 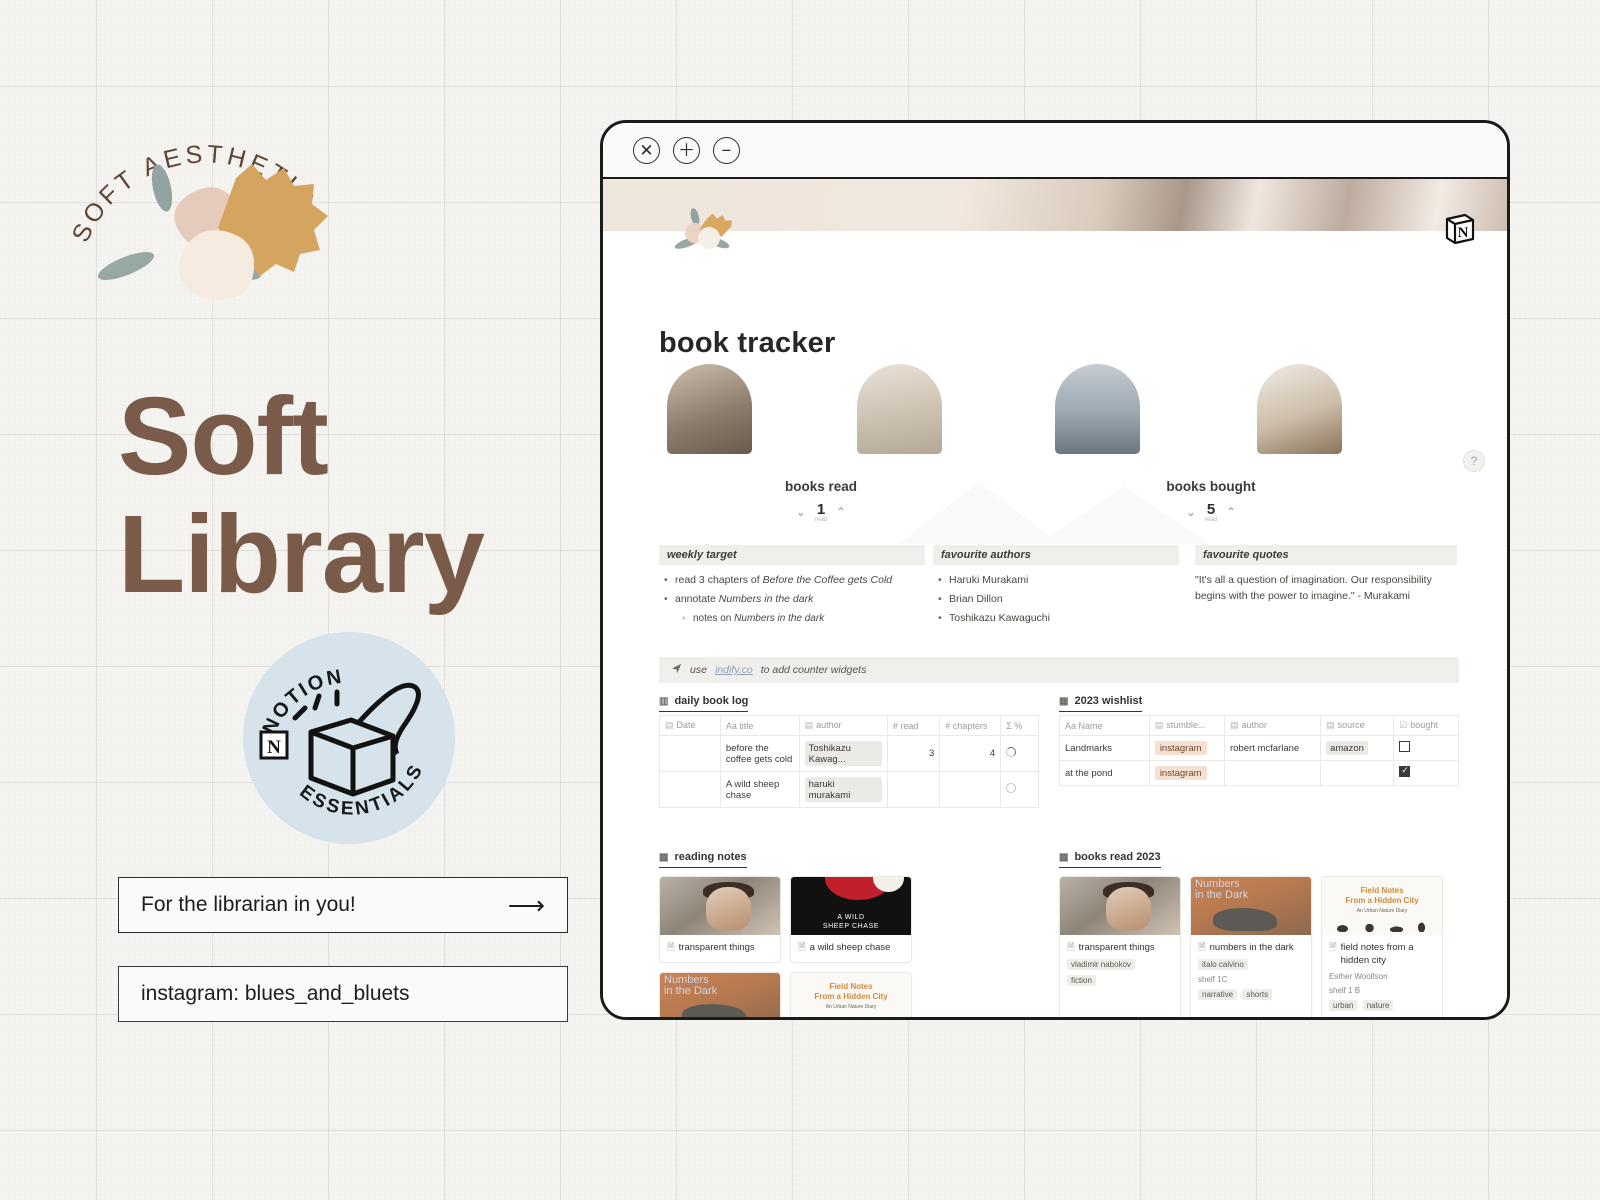 I want to click on card-title-label: numbers in the dark, so click(x=1251, y=947).